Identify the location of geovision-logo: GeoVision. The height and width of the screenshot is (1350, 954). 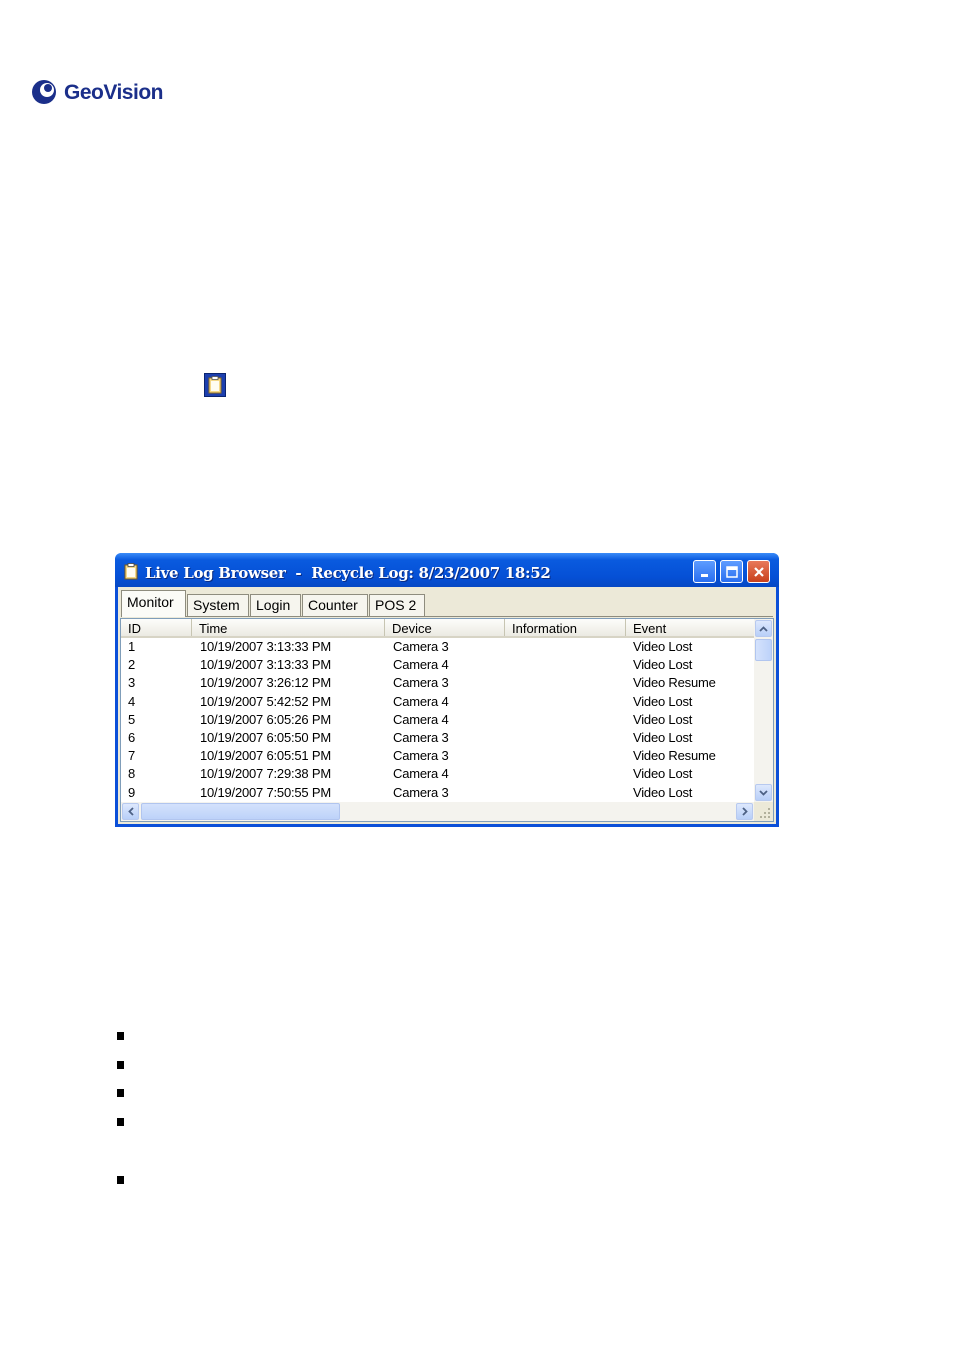
(96, 91).